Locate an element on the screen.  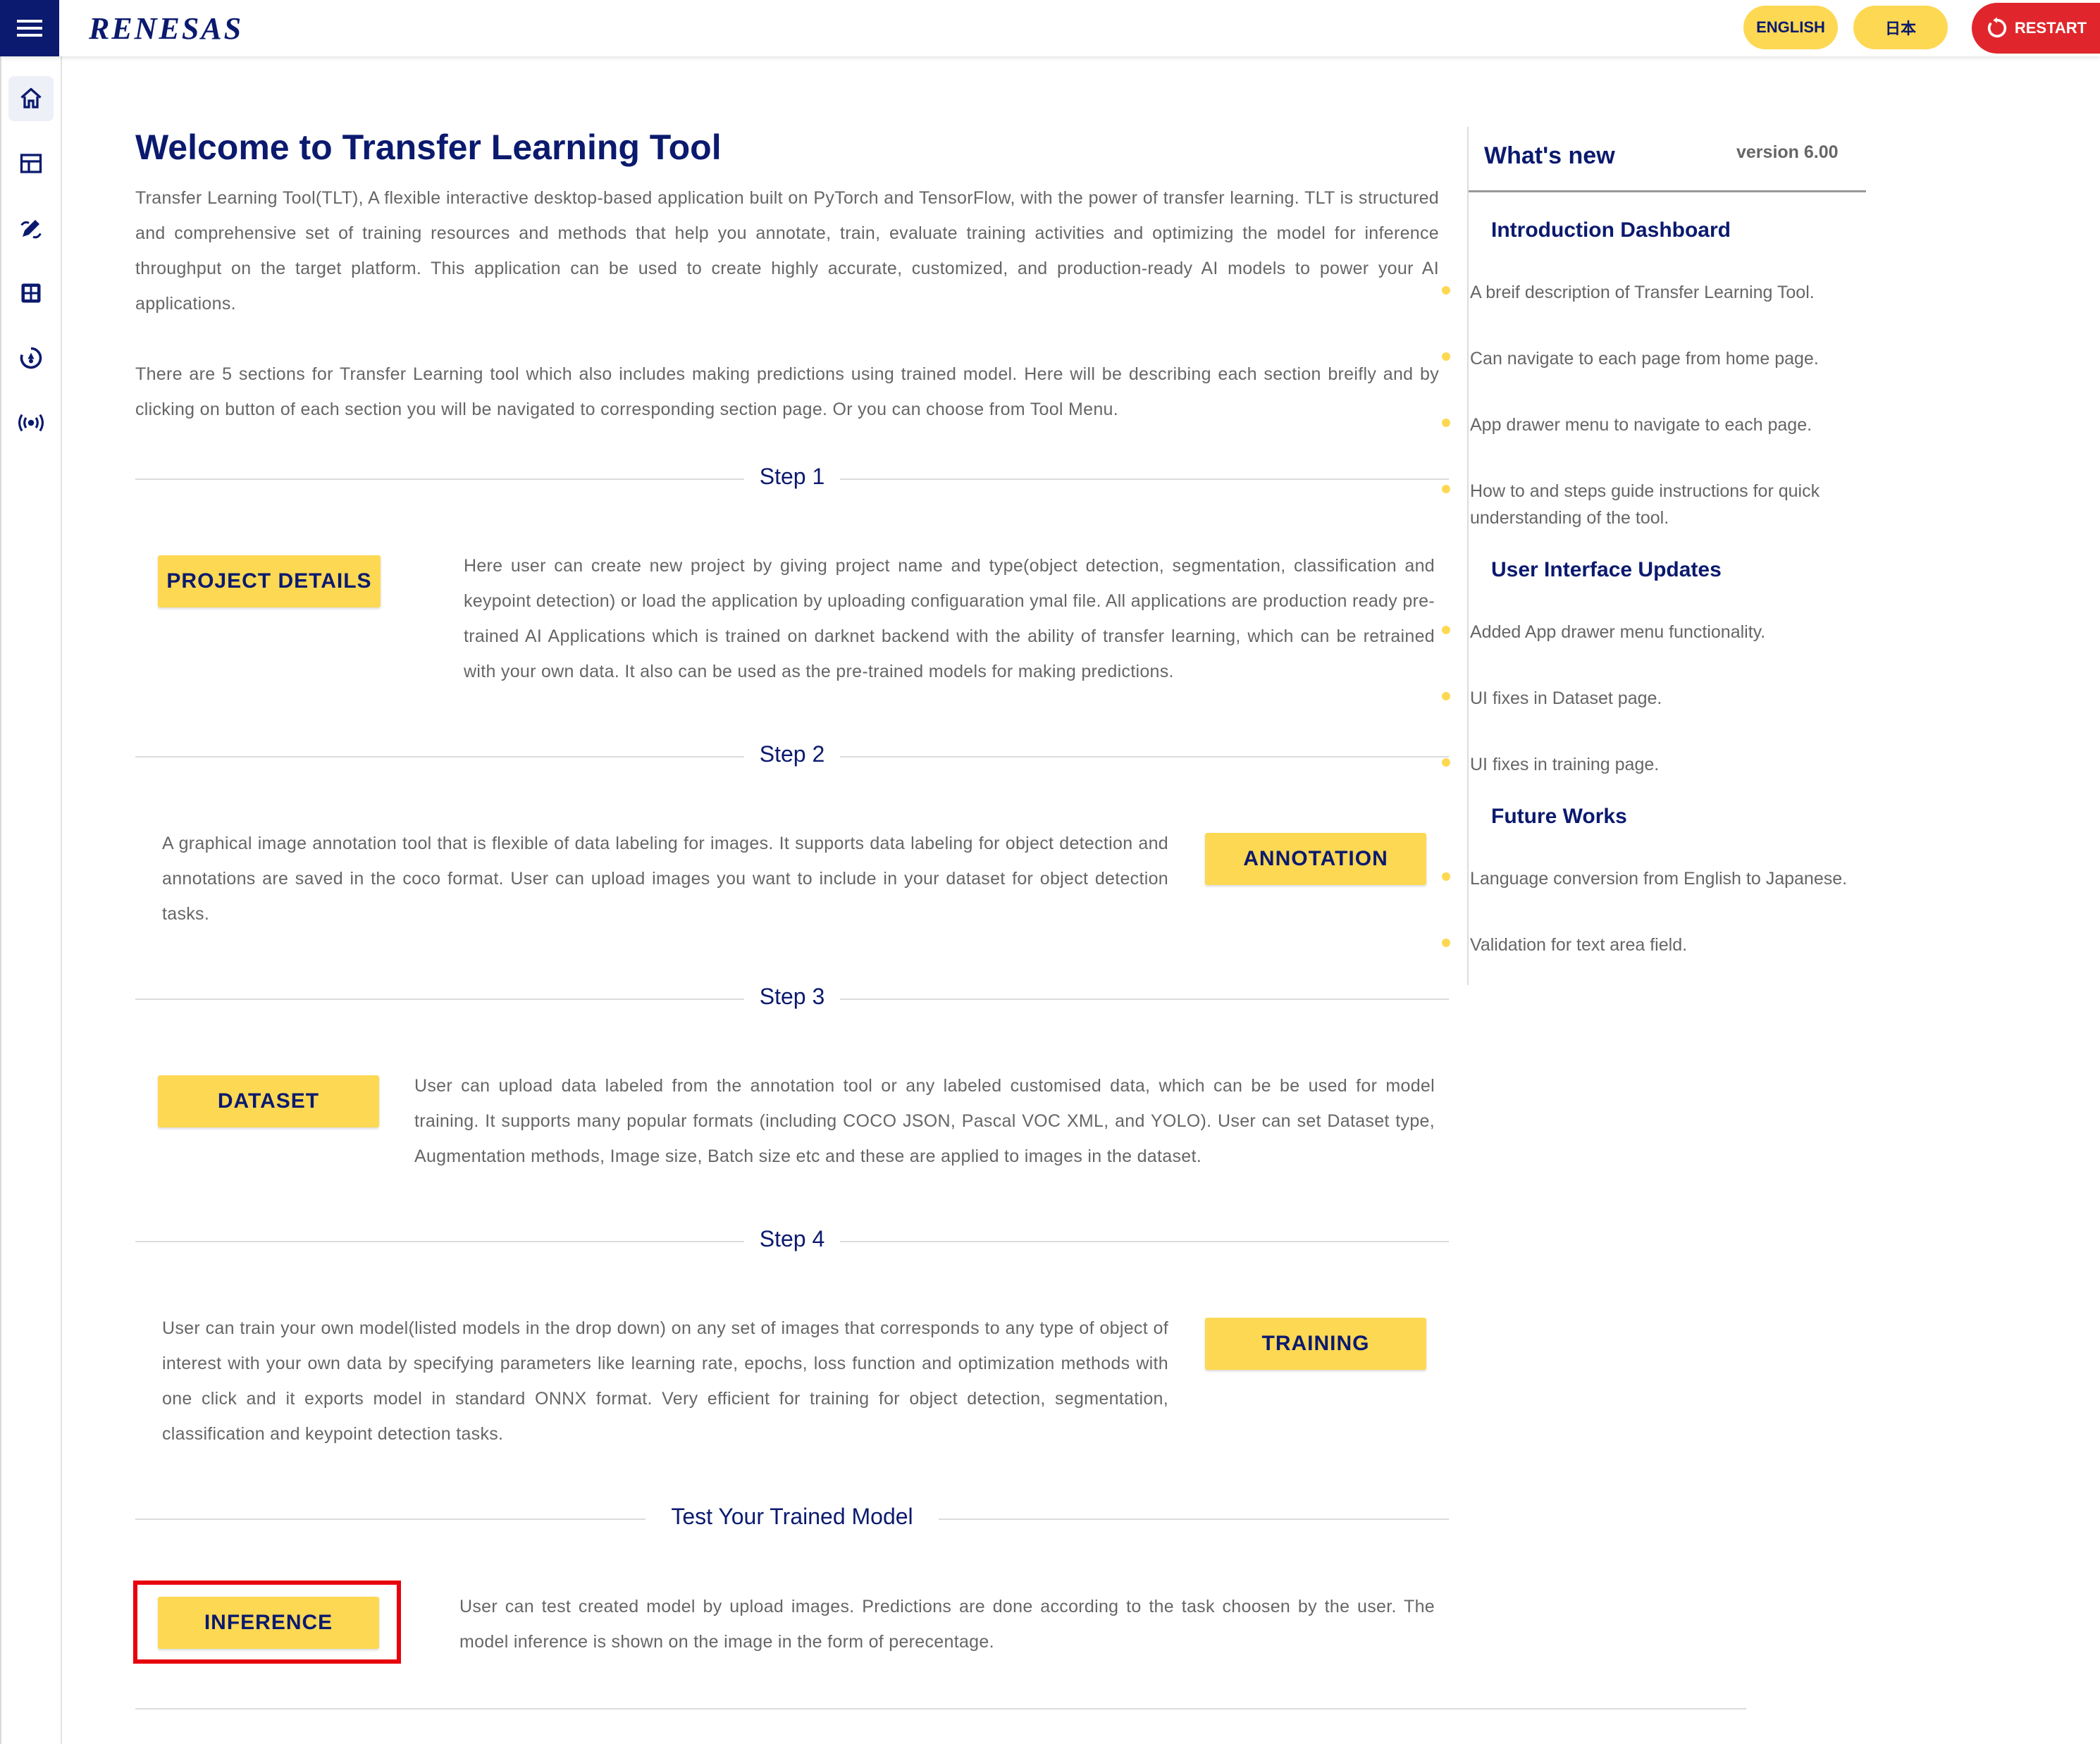
restart-button: RESTART is located at coordinates (2036, 28).